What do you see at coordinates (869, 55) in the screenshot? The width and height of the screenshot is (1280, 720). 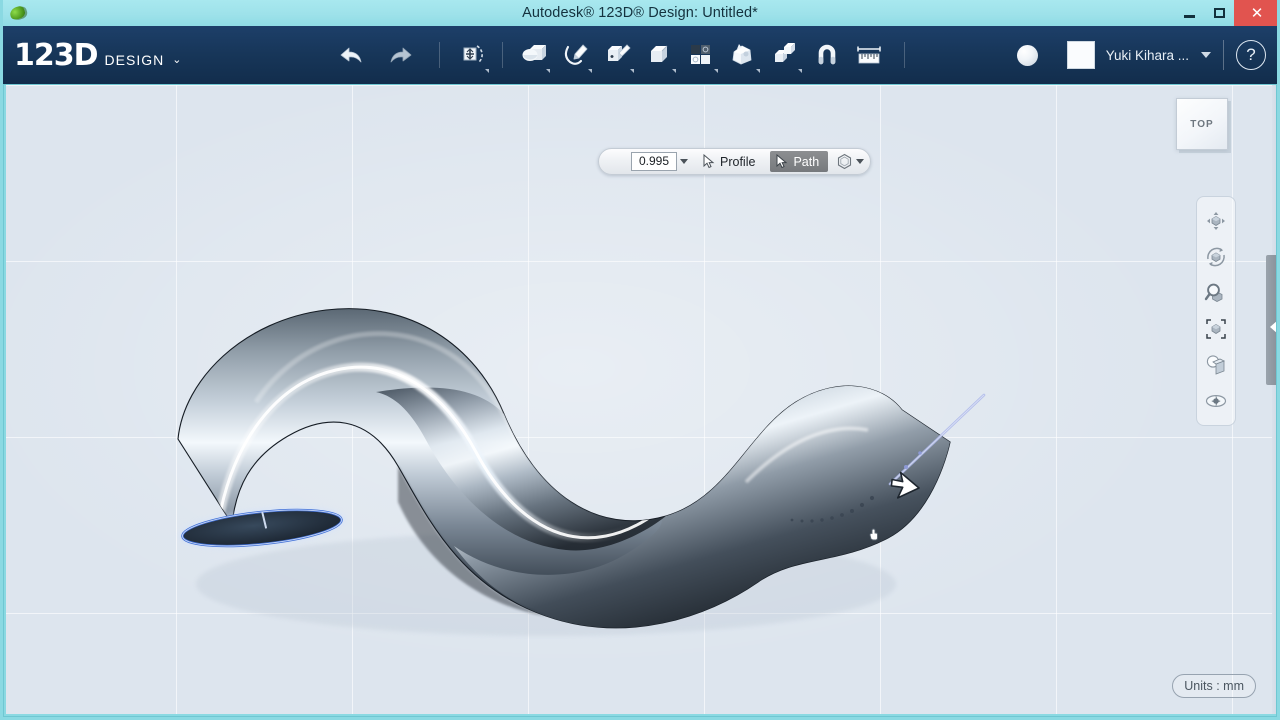 I see `measure-tool` at bounding box center [869, 55].